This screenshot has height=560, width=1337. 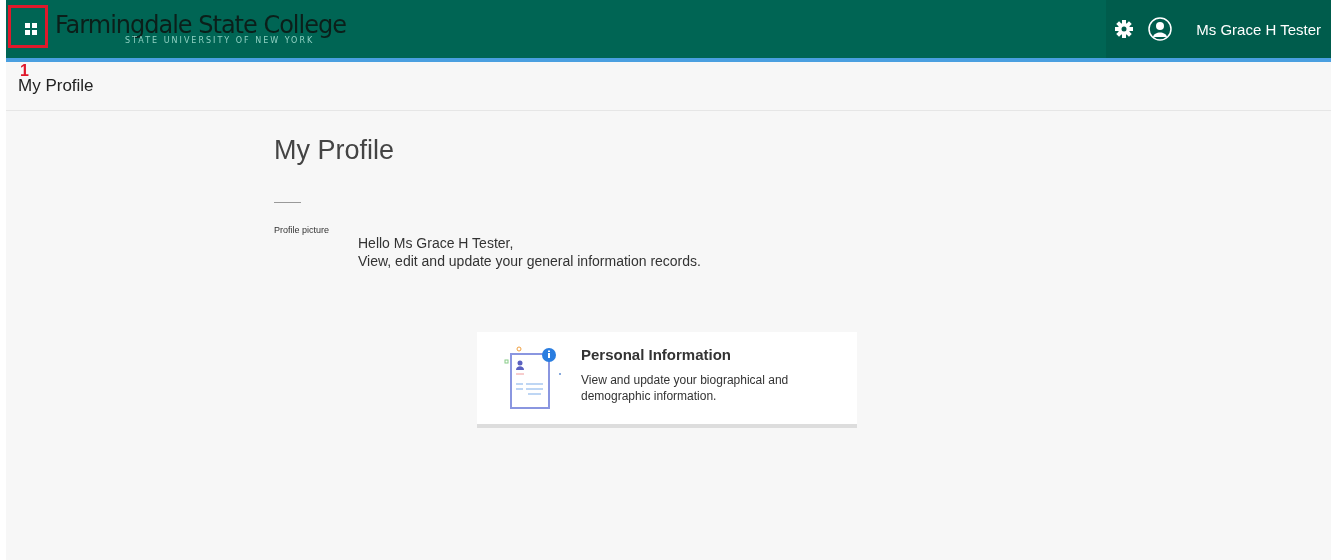 What do you see at coordinates (530, 261) in the screenshot?
I see `intro-text: View, edit and update your general information records.` at bounding box center [530, 261].